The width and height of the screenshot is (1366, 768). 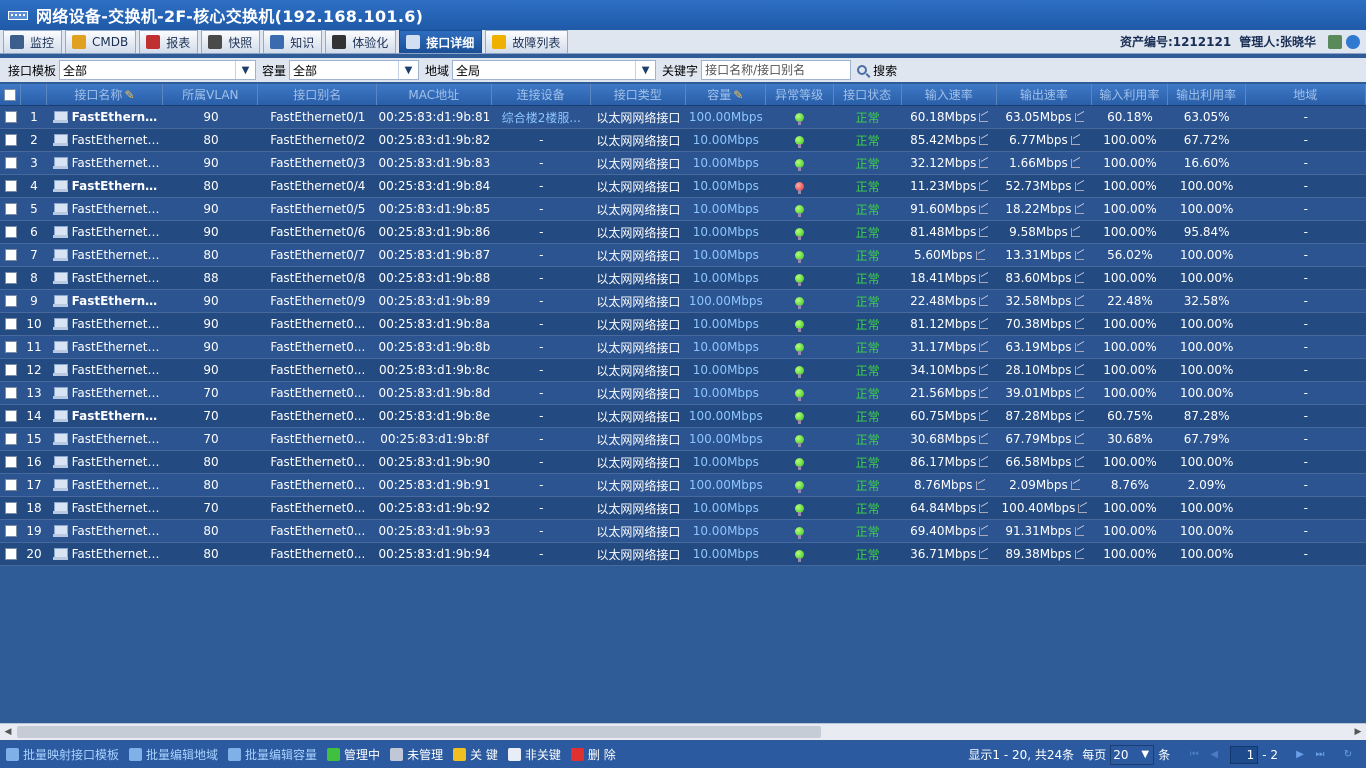 What do you see at coordinates (1306, 94) in the screenshot?
I see `column-header-region: 地域` at bounding box center [1306, 94].